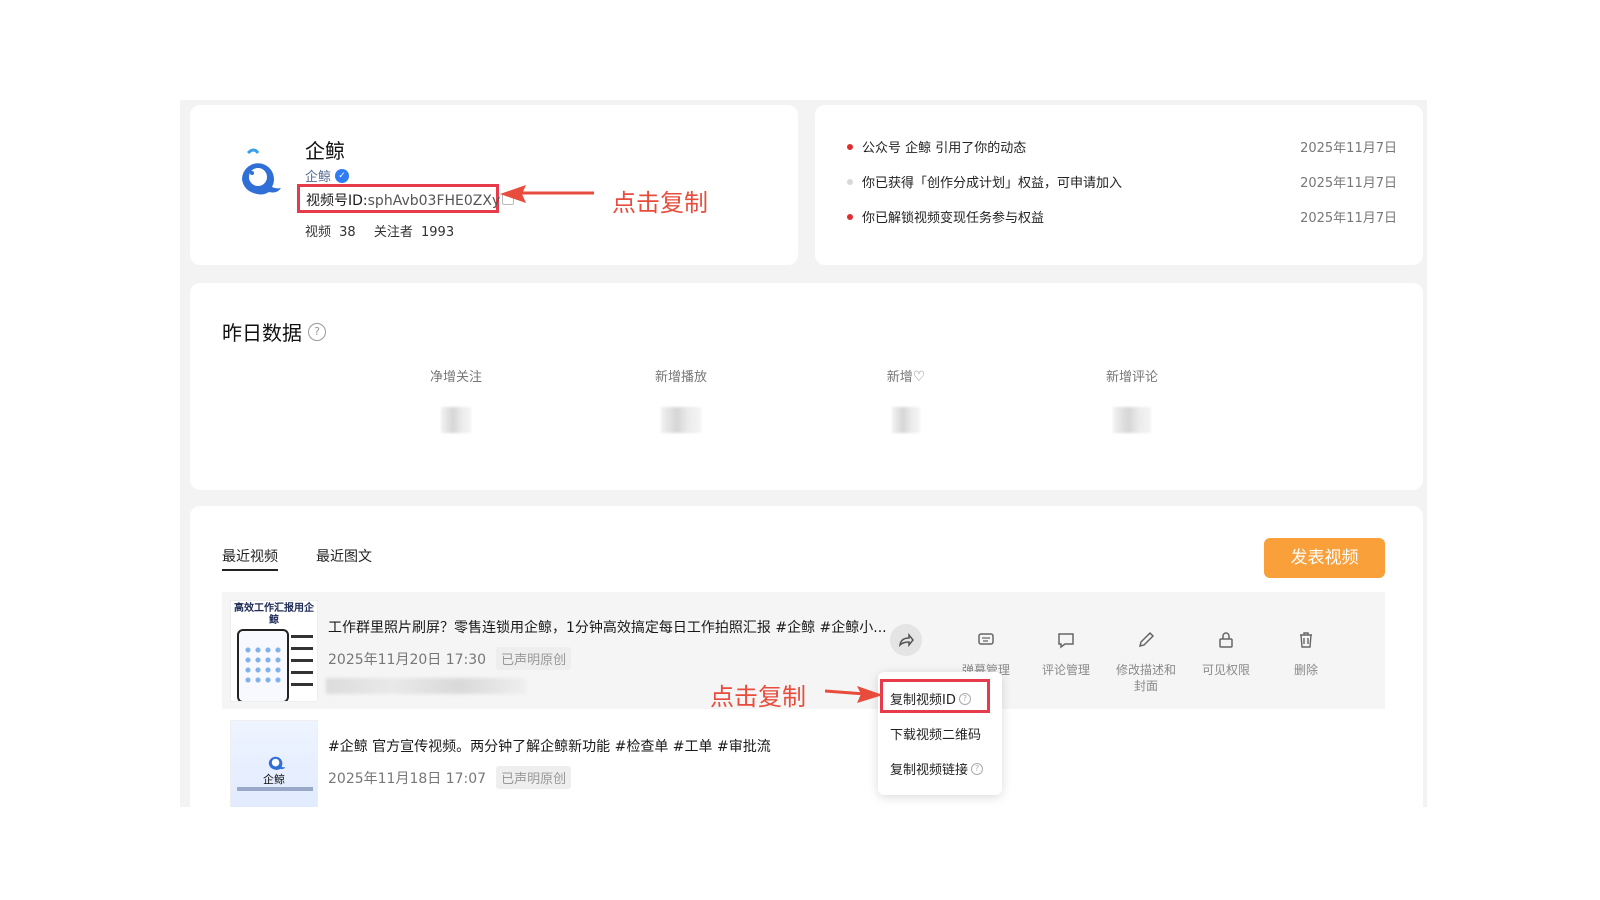 This screenshot has width=1600, height=900. Describe the element at coordinates (1122, 146) in the screenshot. I see `notice-item: 公众号 企鲸 引用了你的动态 2025年11月7日` at that location.